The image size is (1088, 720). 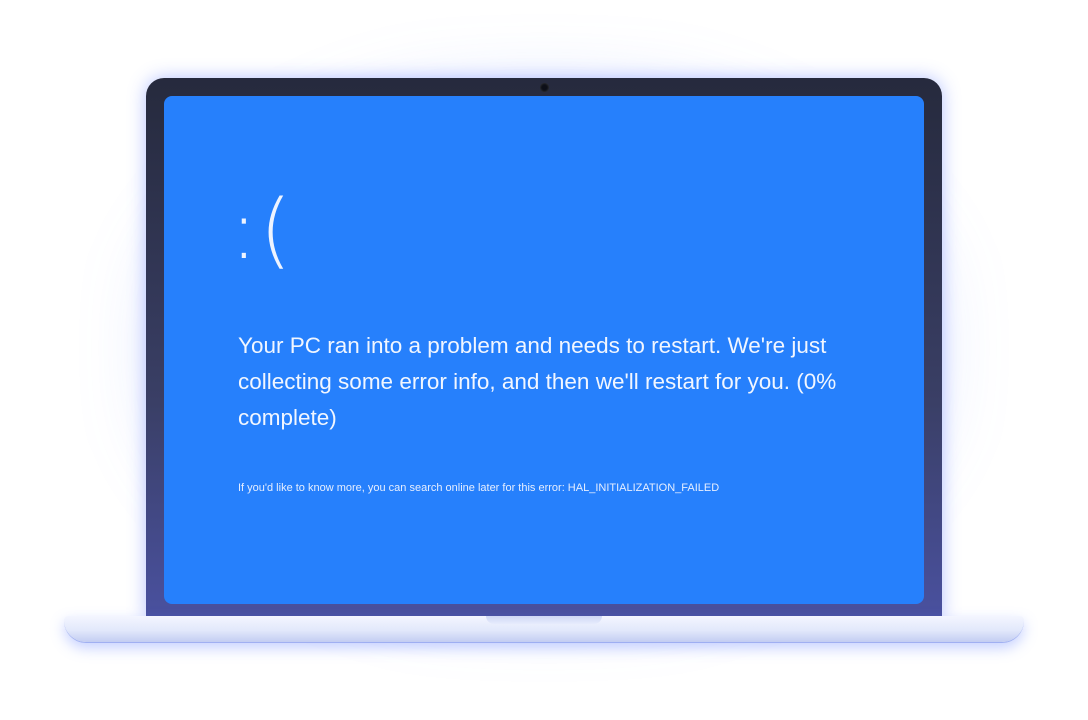 What do you see at coordinates (544, 620) in the screenshot?
I see `laptop-opening-notch` at bounding box center [544, 620].